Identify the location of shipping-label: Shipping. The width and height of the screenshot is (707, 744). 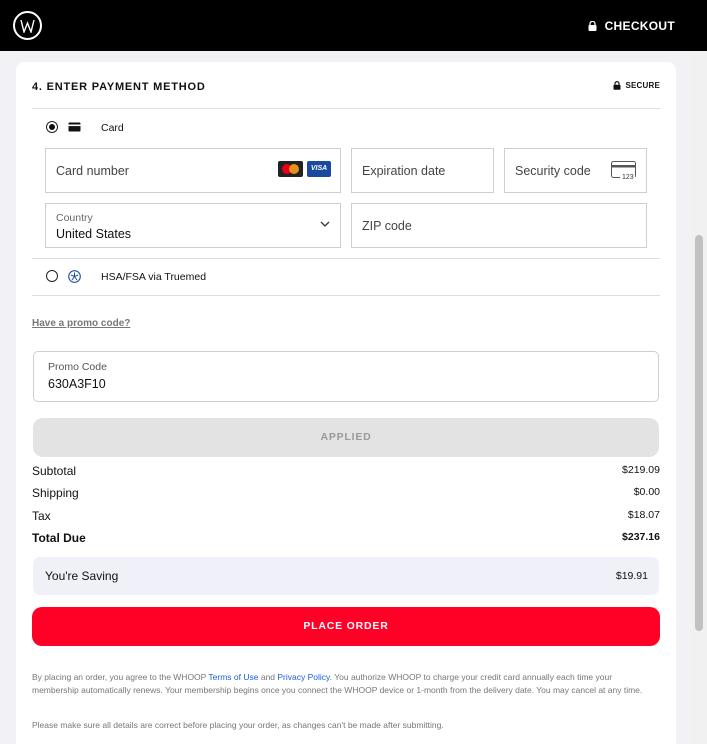
(55, 493).